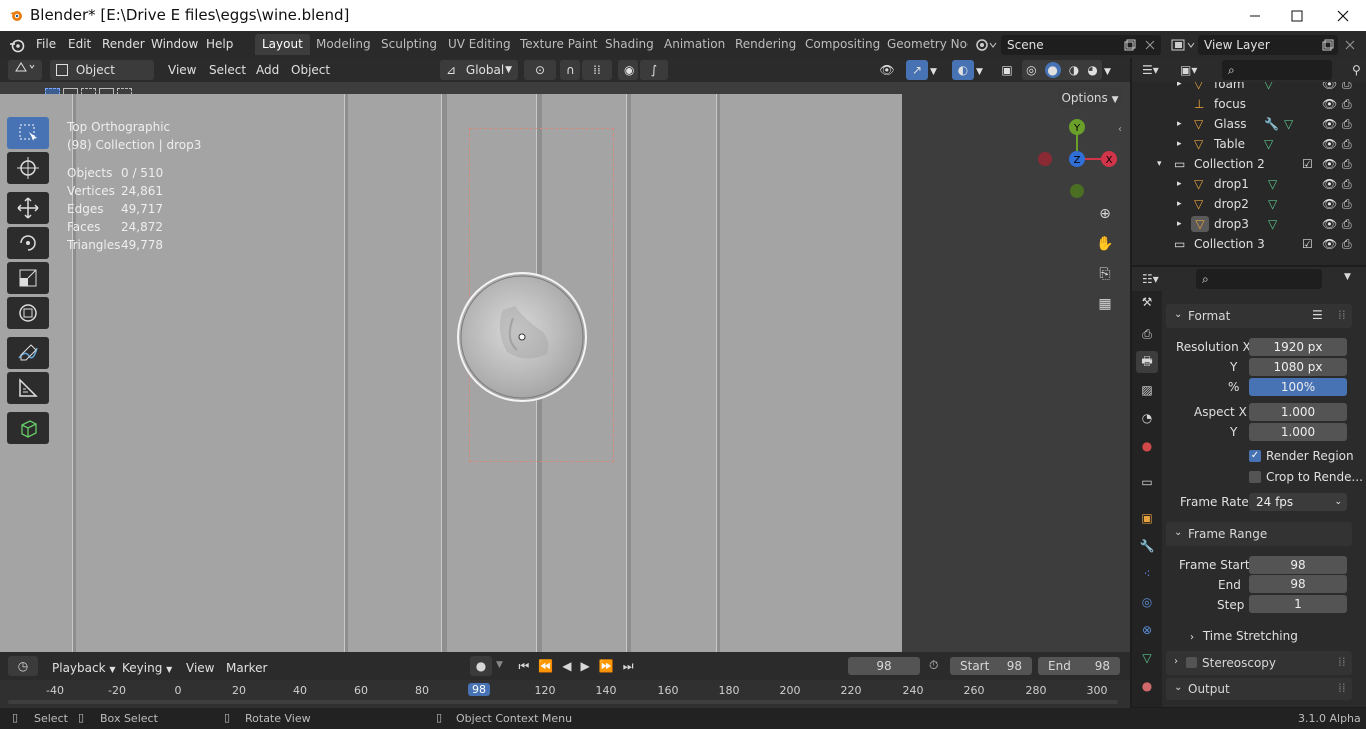 The width and height of the screenshot is (1366, 729). I want to click on measure-tool, so click(28, 388).